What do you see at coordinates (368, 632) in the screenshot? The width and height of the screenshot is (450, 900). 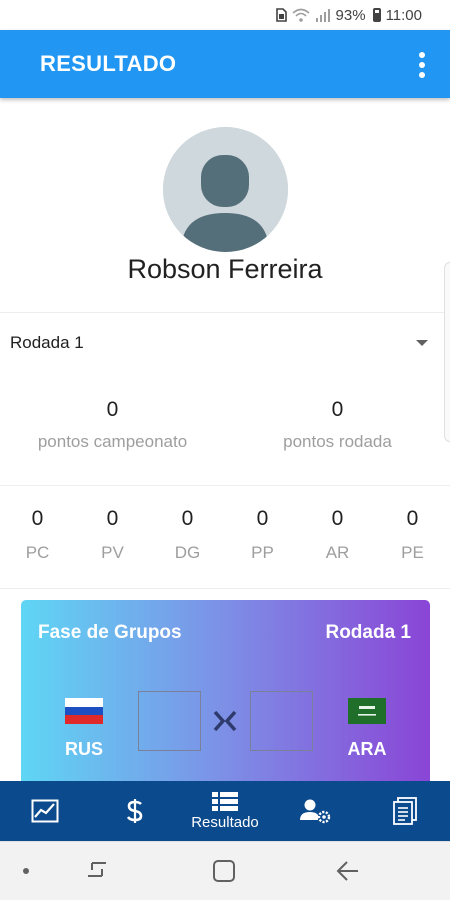 I see `match-round: Rodada 1` at bounding box center [368, 632].